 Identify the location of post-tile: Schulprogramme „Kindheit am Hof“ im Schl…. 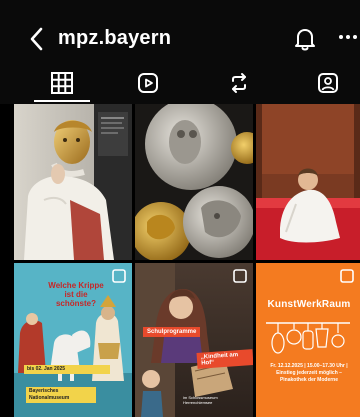
(194, 340).